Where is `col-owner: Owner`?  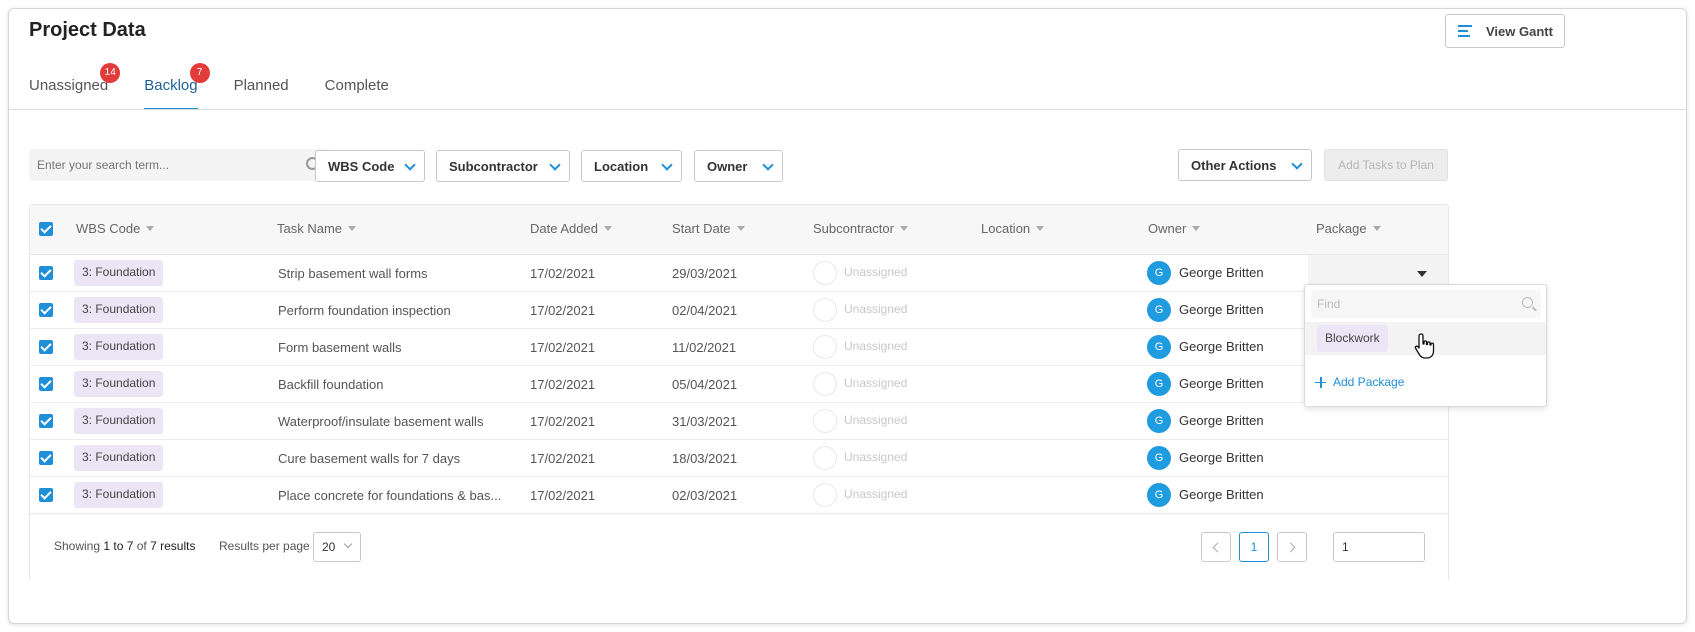
col-owner: Owner is located at coordinates (1174, 228).